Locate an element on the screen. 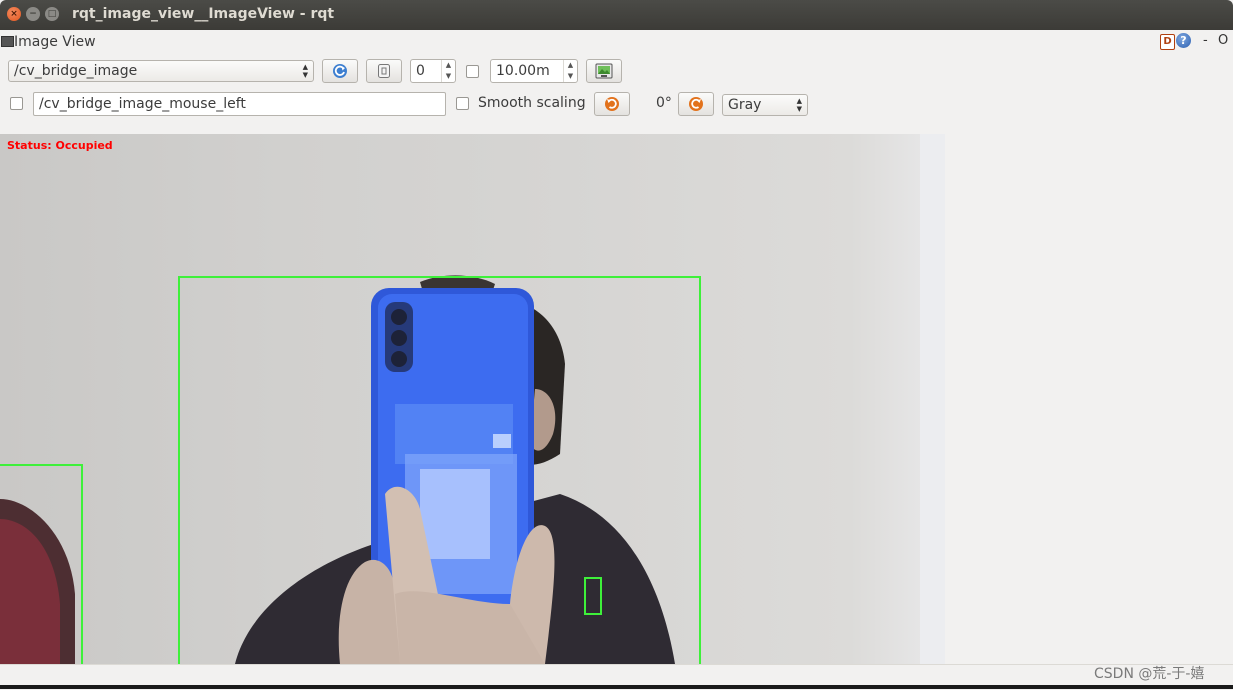  zoom-fit-icon is located at coordinates (384, 71).